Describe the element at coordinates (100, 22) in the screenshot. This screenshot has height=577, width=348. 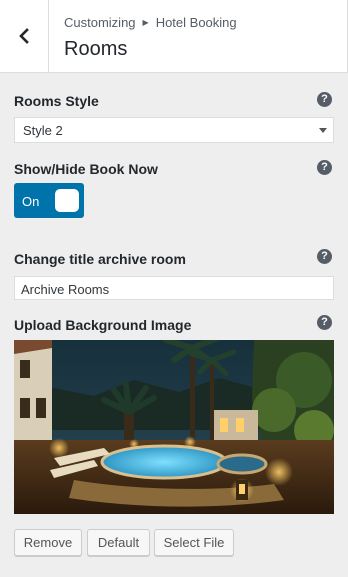
I see `breadcrumb-parent: Customizing` at that location.